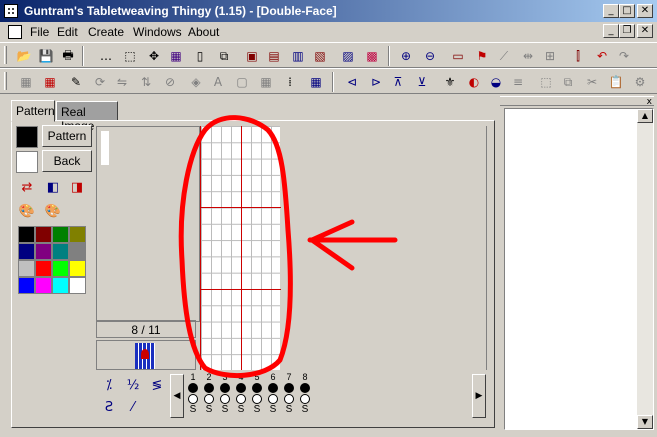 The height and width of the screenshot is (437, 657). What do you see at coordinates (109, 385) in the screenshot?
I see `thread-s-icon: ⁒` at bounding box center [109, 385].